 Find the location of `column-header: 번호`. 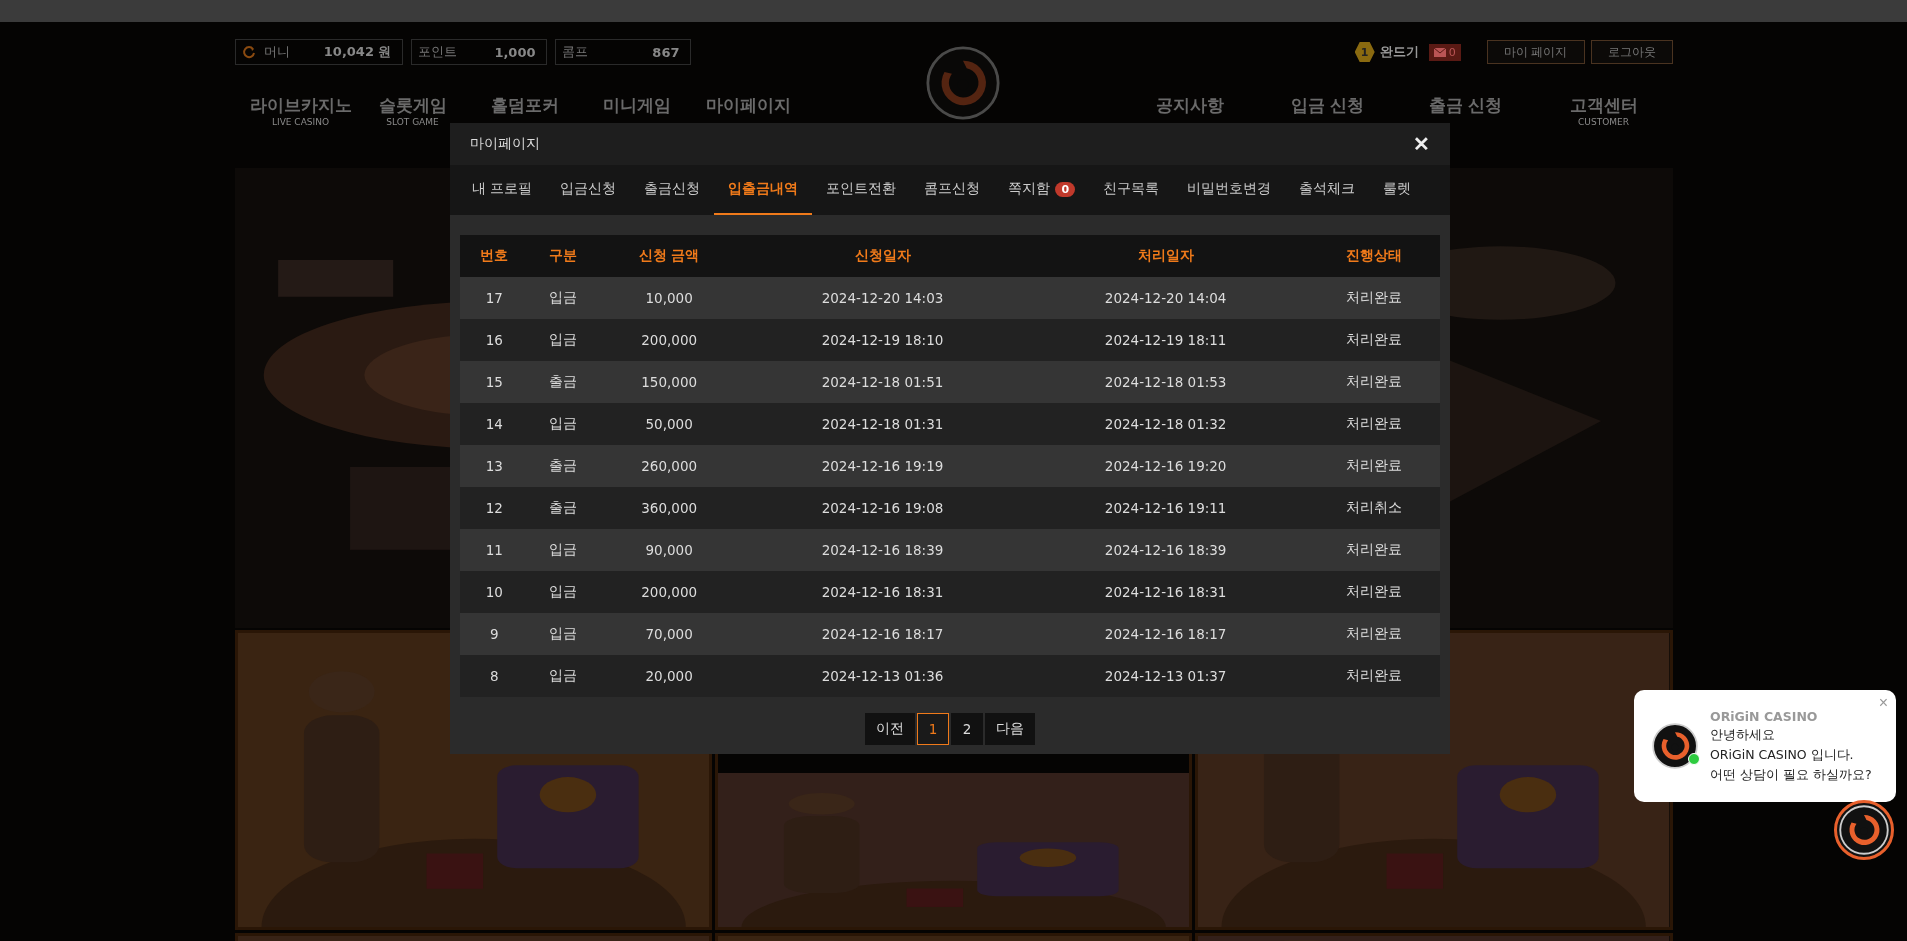

column-header: 번호 is located at coordinates (494, 256).